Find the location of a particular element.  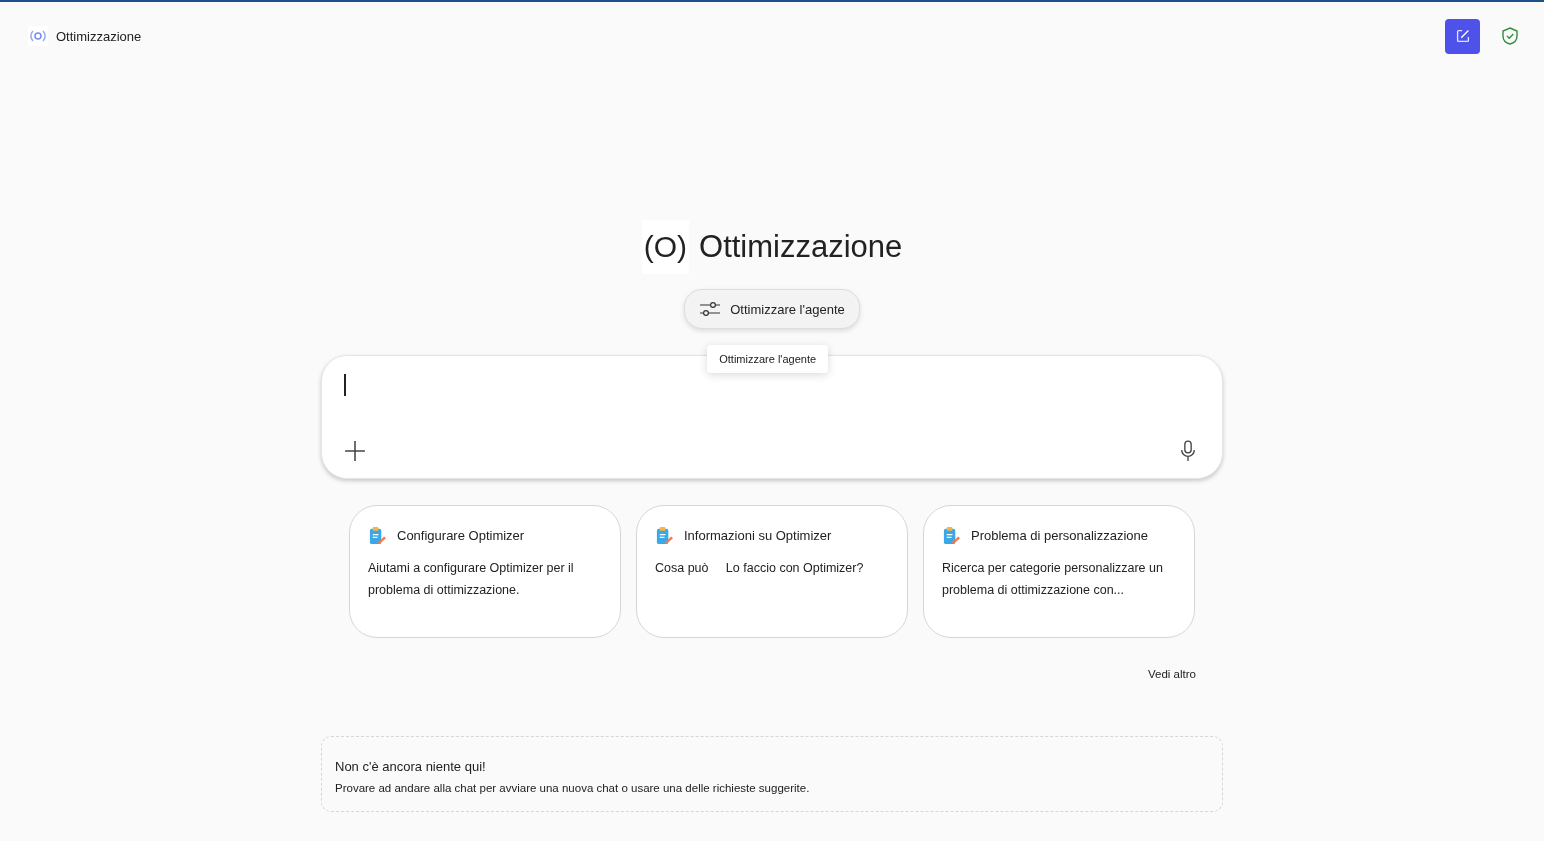

add-icon is located at coordinates (355, 451).